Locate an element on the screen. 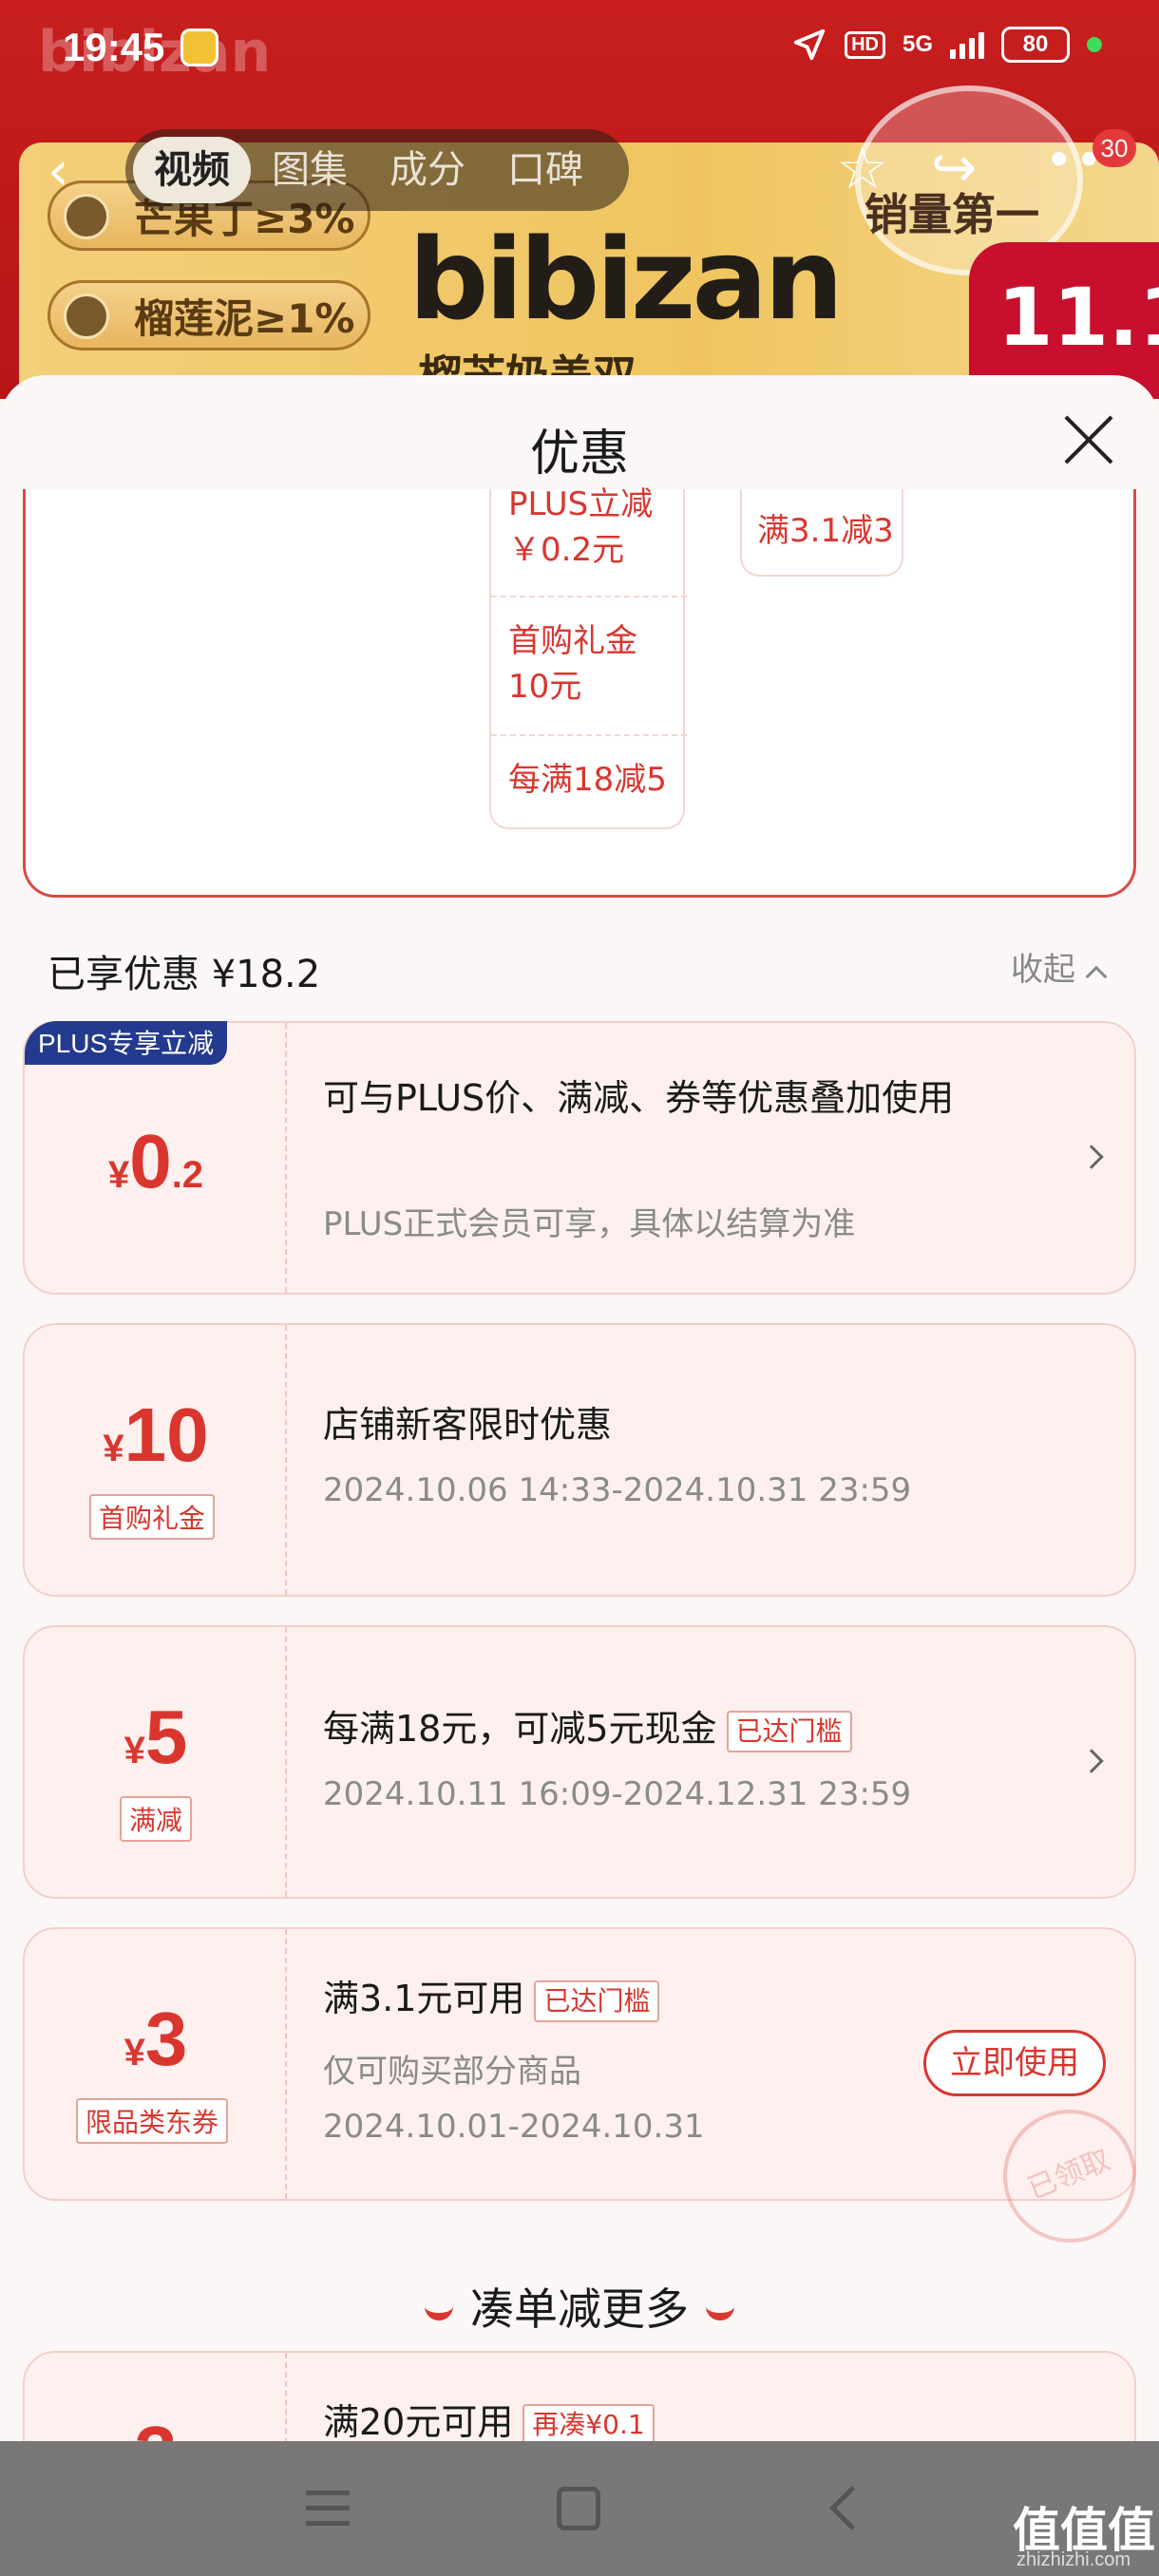 The height and width of the screenshot is (2576, 1159). fruit-icon is located at coordinates (86, 316).